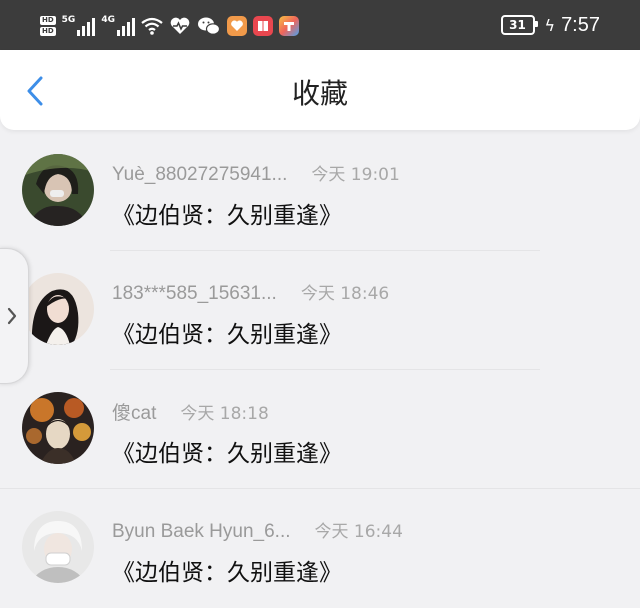 This screenshot has width=640, height=608. Describe the element at coordinates (224, 414) in the screenshot. I see `timestamp: 今天 18:18` at that location.